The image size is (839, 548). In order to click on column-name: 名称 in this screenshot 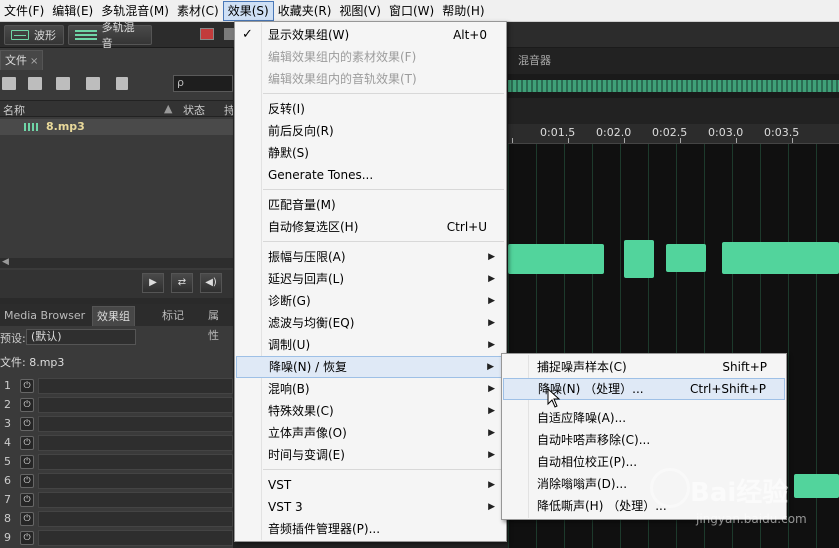, I will do `click(14, 110)`.